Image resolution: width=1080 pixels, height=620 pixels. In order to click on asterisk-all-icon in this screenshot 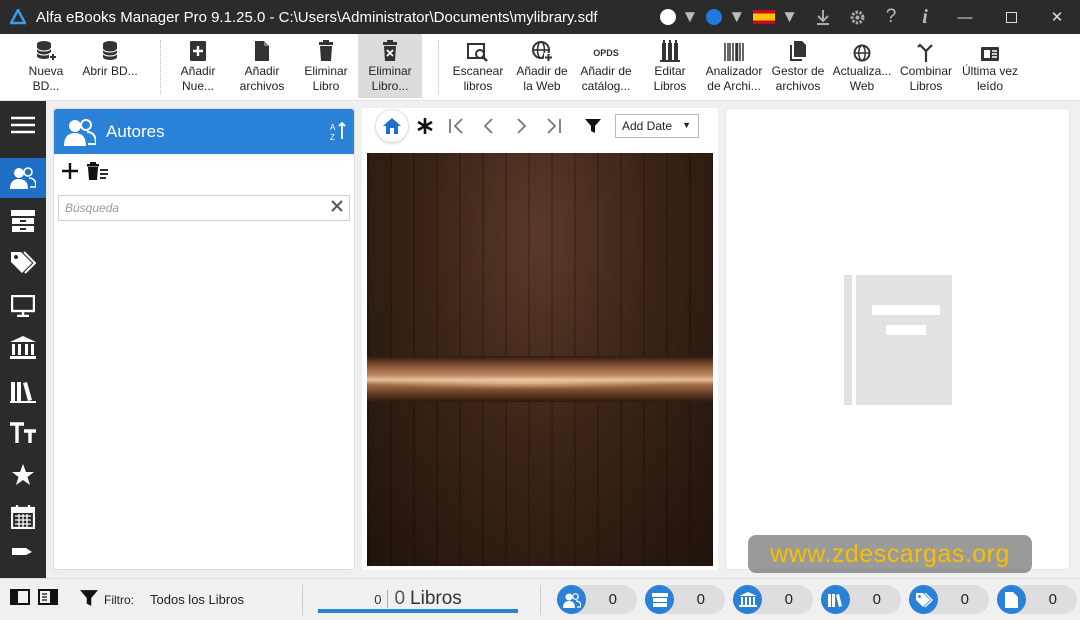, I will do `click(425, 126)`.